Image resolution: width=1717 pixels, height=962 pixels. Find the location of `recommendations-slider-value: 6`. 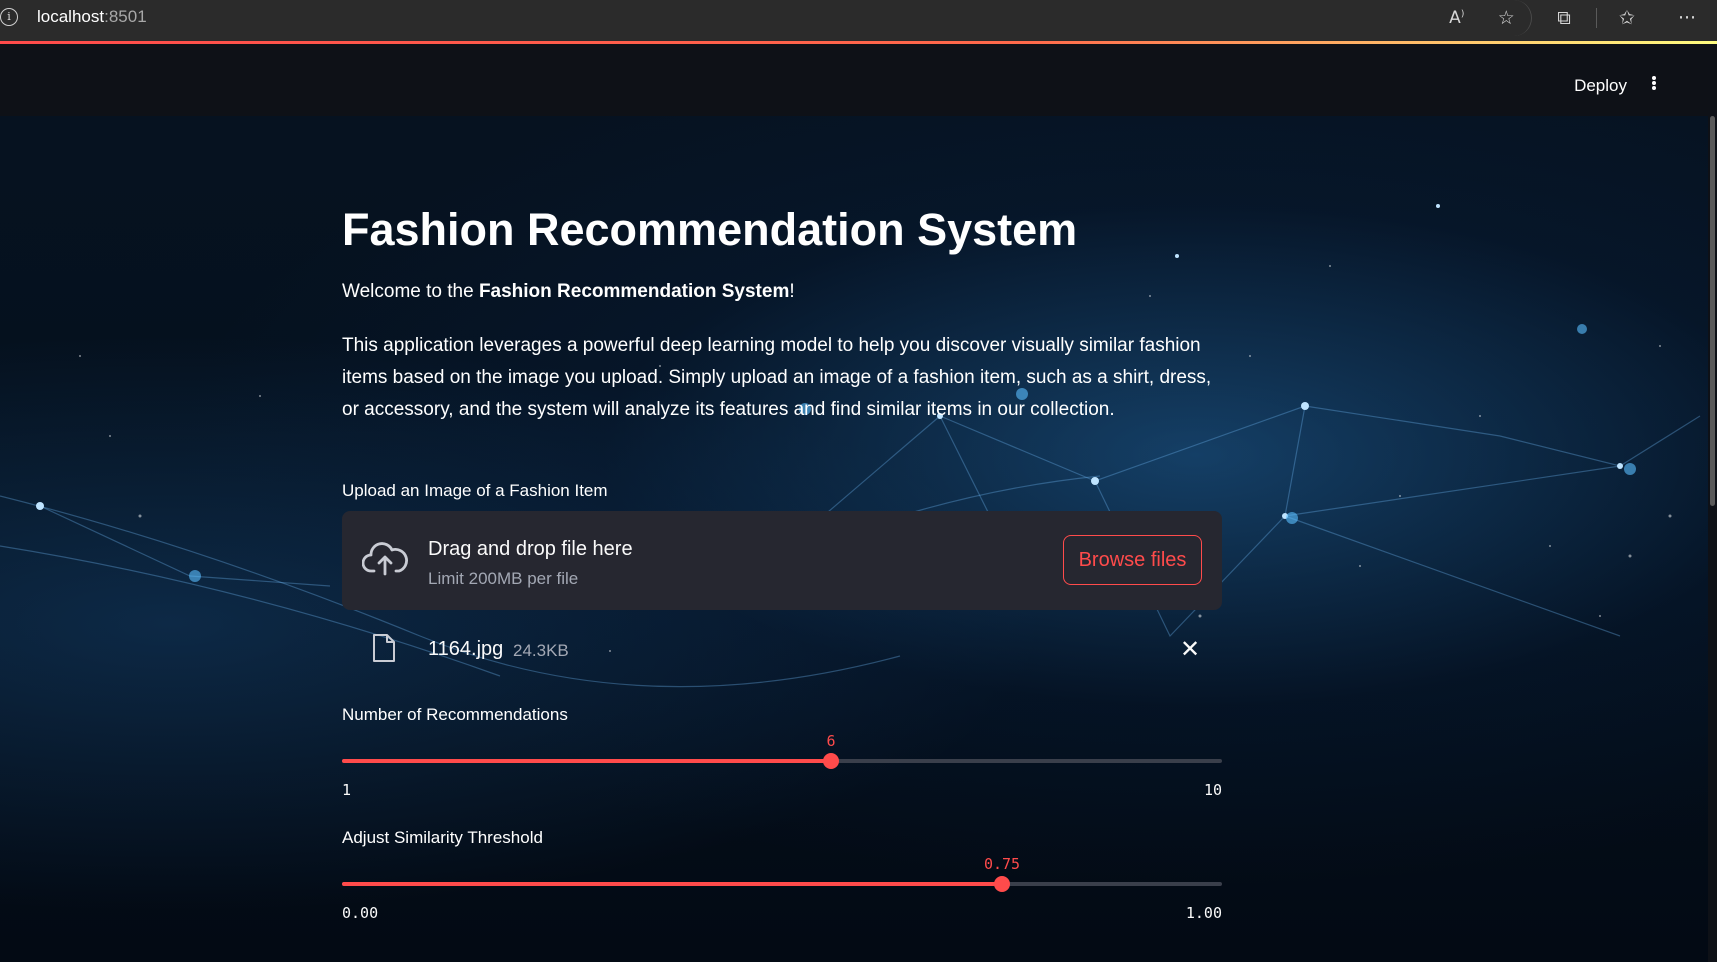

recommendations-slider-value: 6 is located at coordinates (831, 741).